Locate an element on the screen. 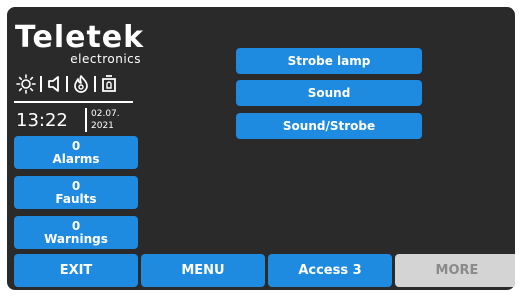  date-day-month: 02.07. is located at coordinates (105, 114).